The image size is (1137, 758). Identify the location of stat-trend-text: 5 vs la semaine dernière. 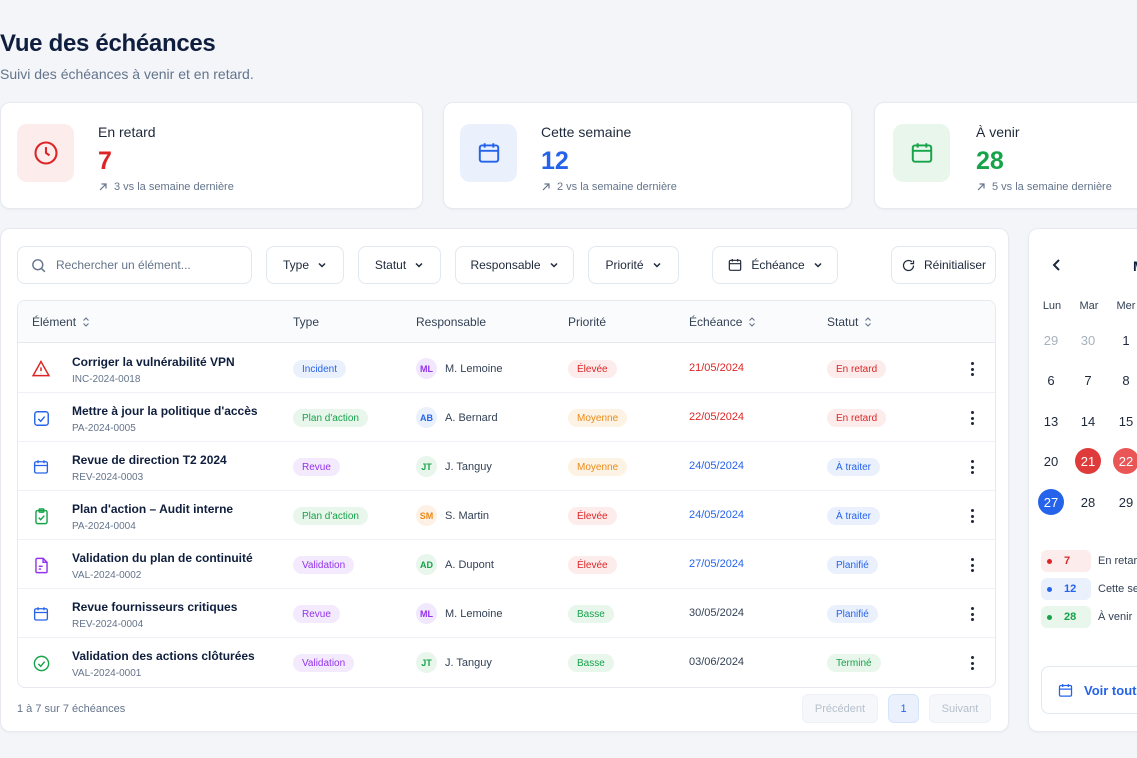
(1052, 187).